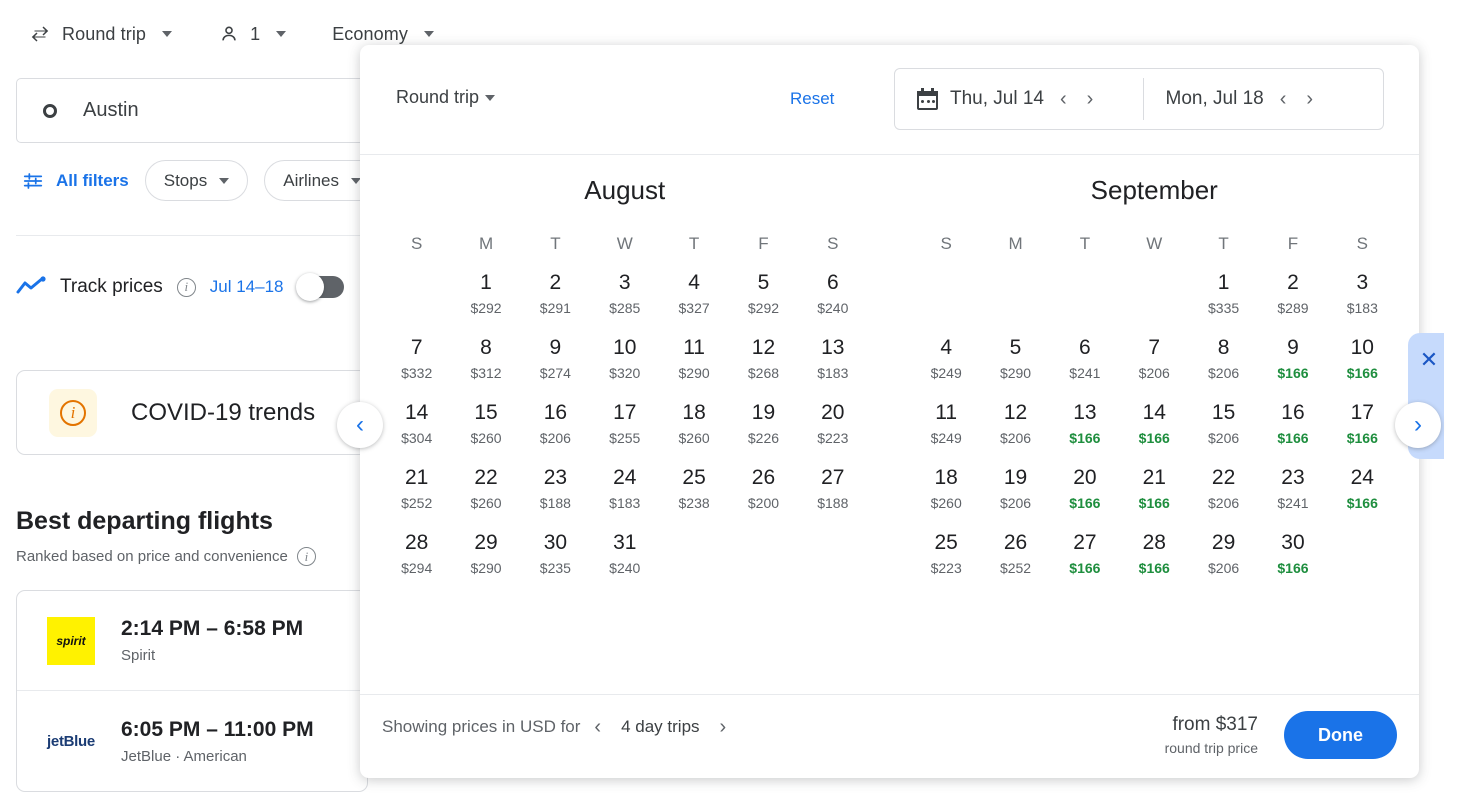 This screenshot has width=1473, height=798. I want to click on flight-row: spirit 2:14 PM – 6:58 PM Spirit, so click(192, 641).